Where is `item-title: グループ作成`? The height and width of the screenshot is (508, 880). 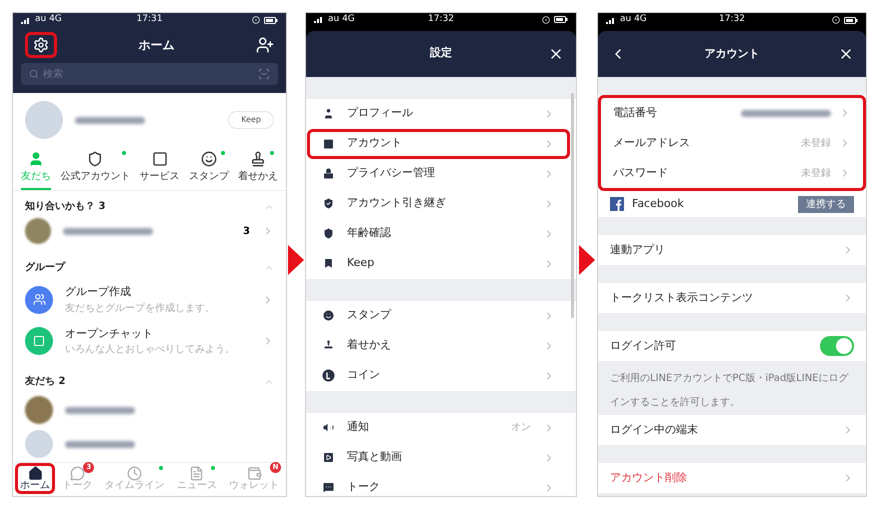
item-title: グループ作成 is located at coordinates (98, 292).